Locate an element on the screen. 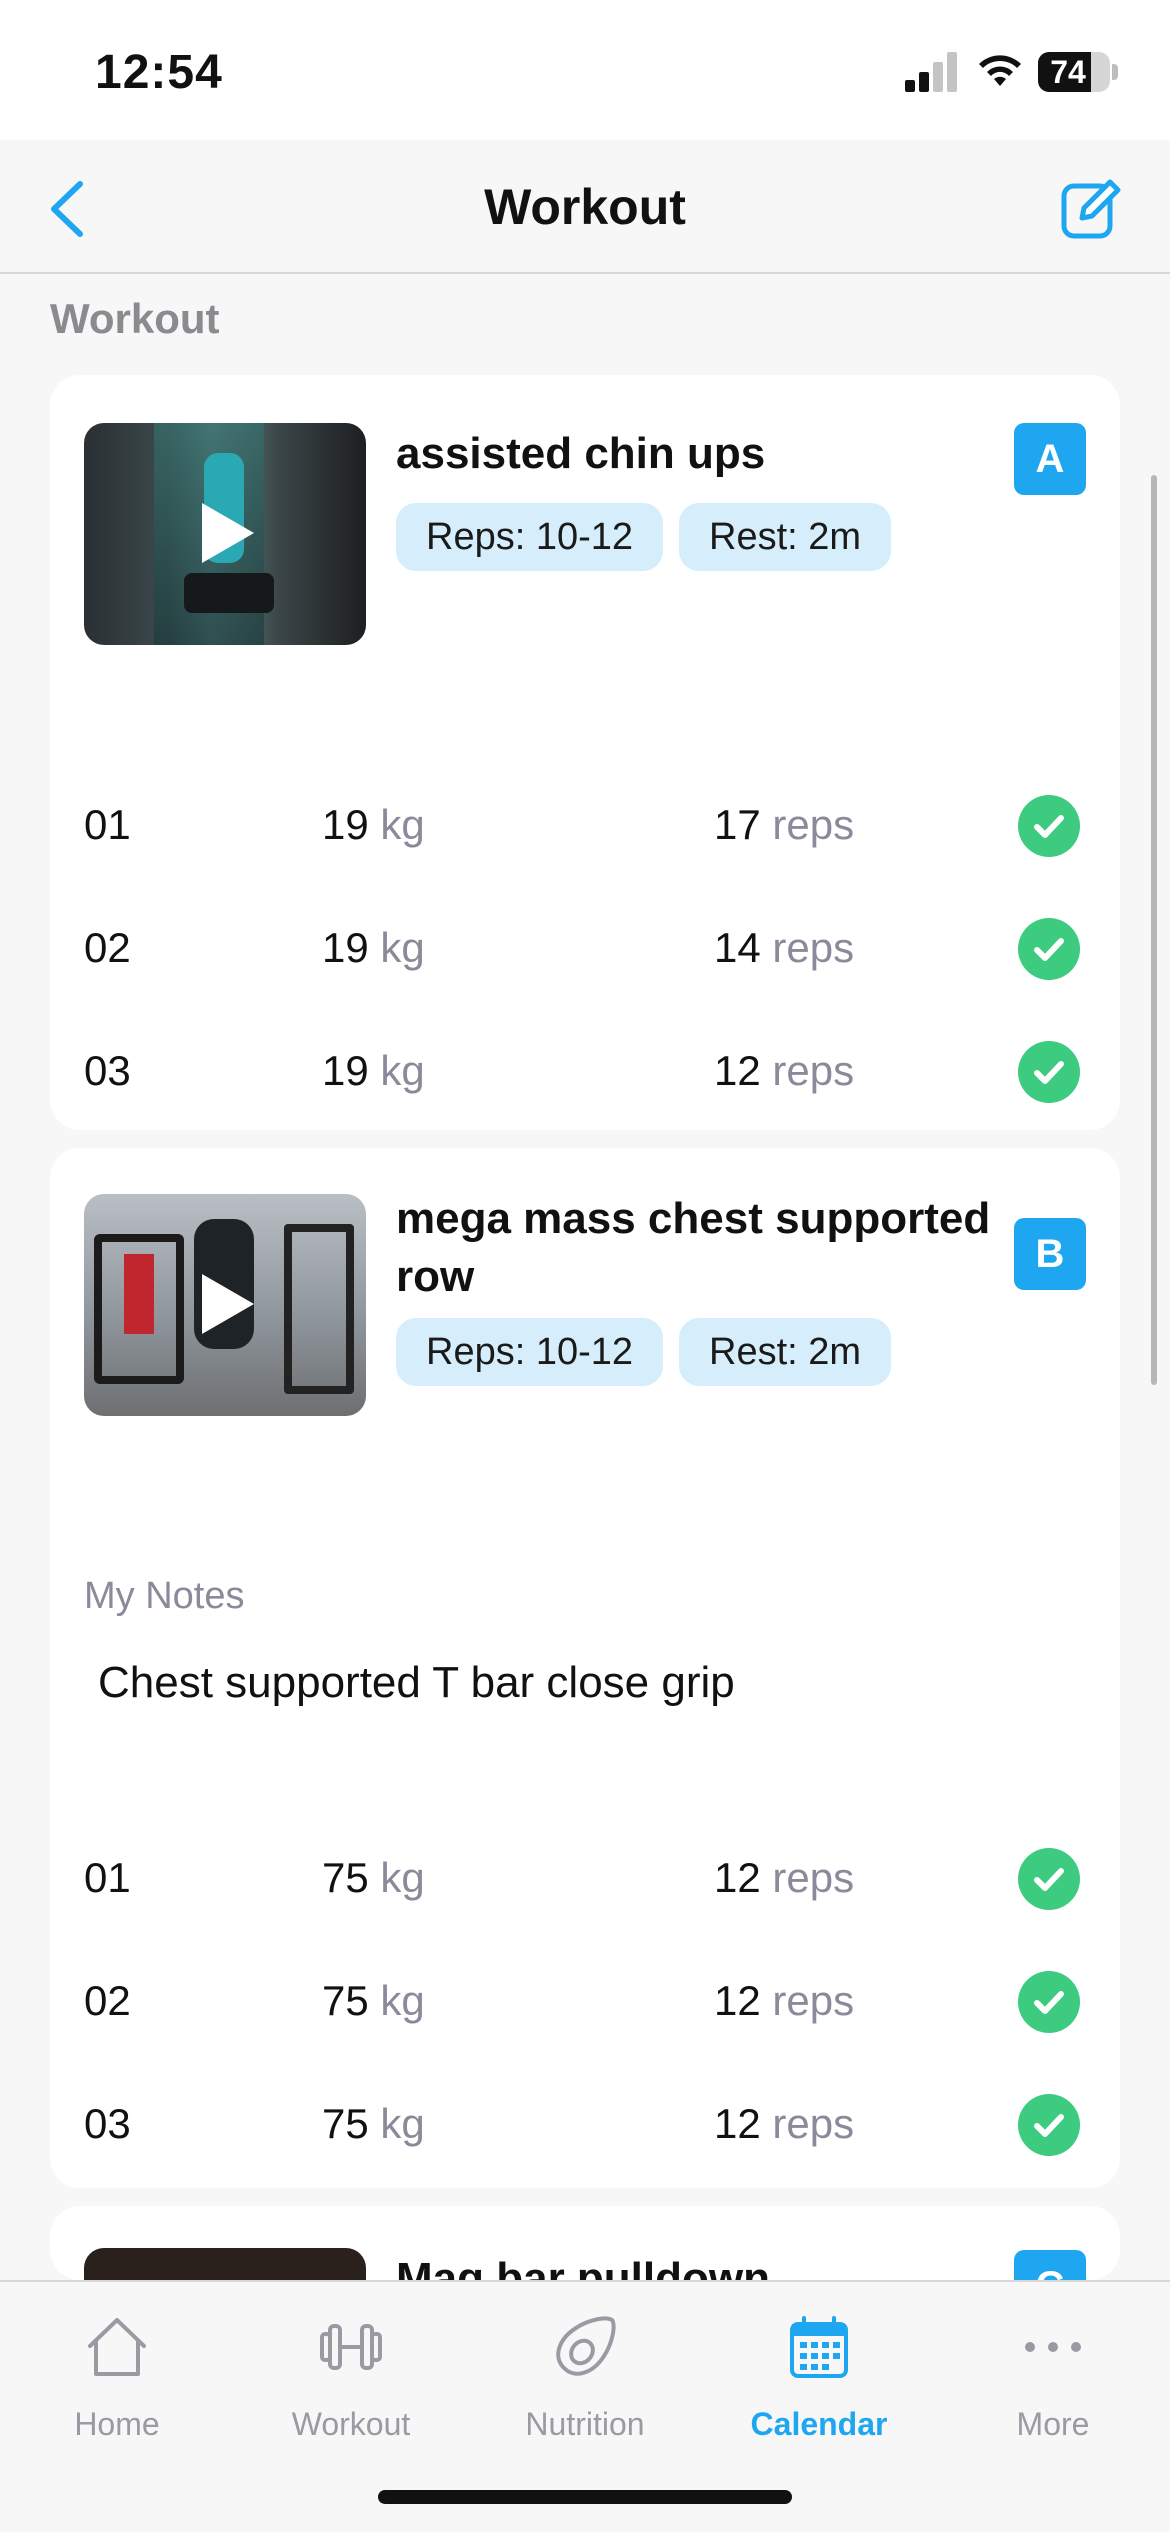 The height and width of the screenshot is (2532, 1170). battery-icon: 74 is located at coordinates (1074, 72).